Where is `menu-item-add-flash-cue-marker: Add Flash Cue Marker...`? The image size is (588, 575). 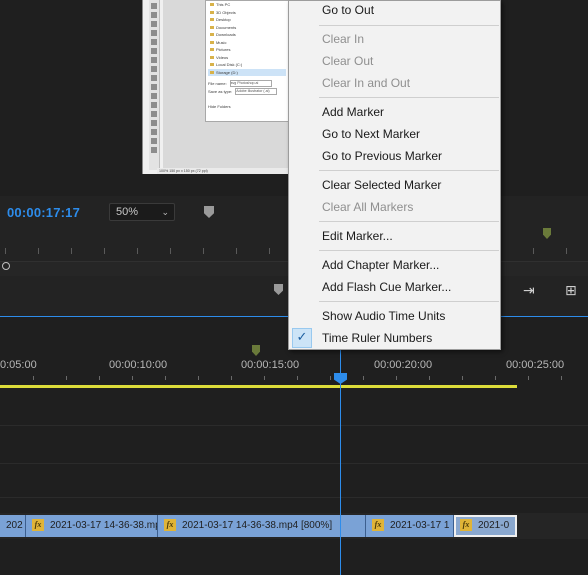
menu-item-add-flash-cue-marker: Add Flash Cue Marker... is located at coordinates (394, 287).